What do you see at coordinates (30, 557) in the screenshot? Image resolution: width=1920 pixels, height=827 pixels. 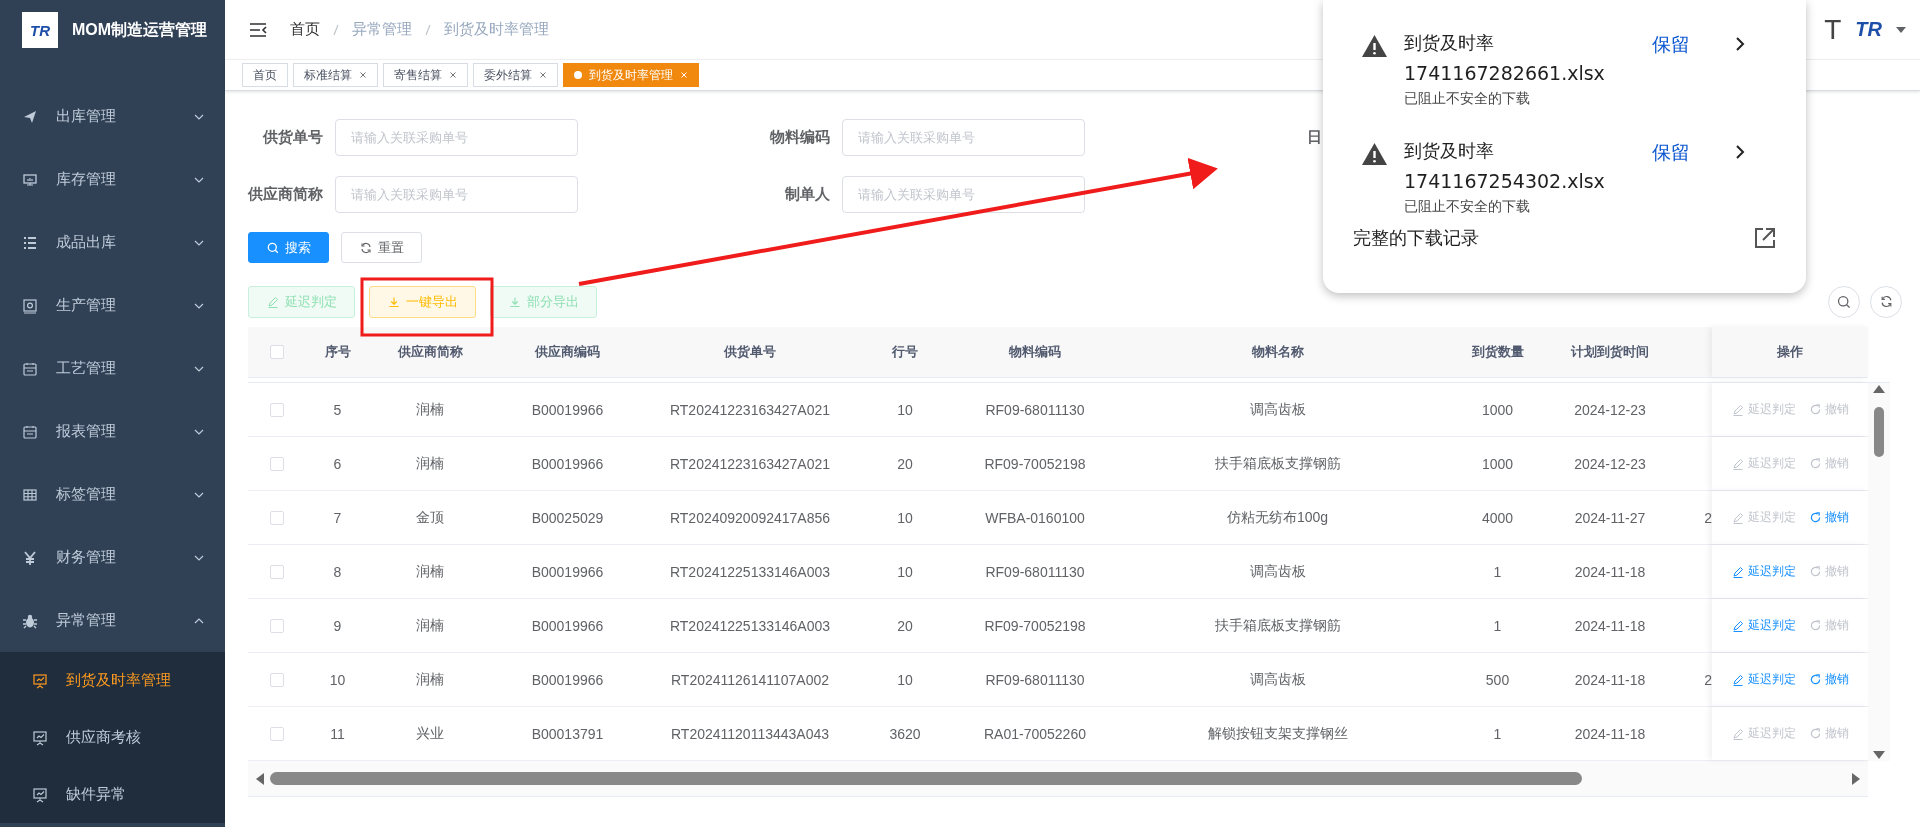 I see `yen-icon` at bounding box center [30, 557].